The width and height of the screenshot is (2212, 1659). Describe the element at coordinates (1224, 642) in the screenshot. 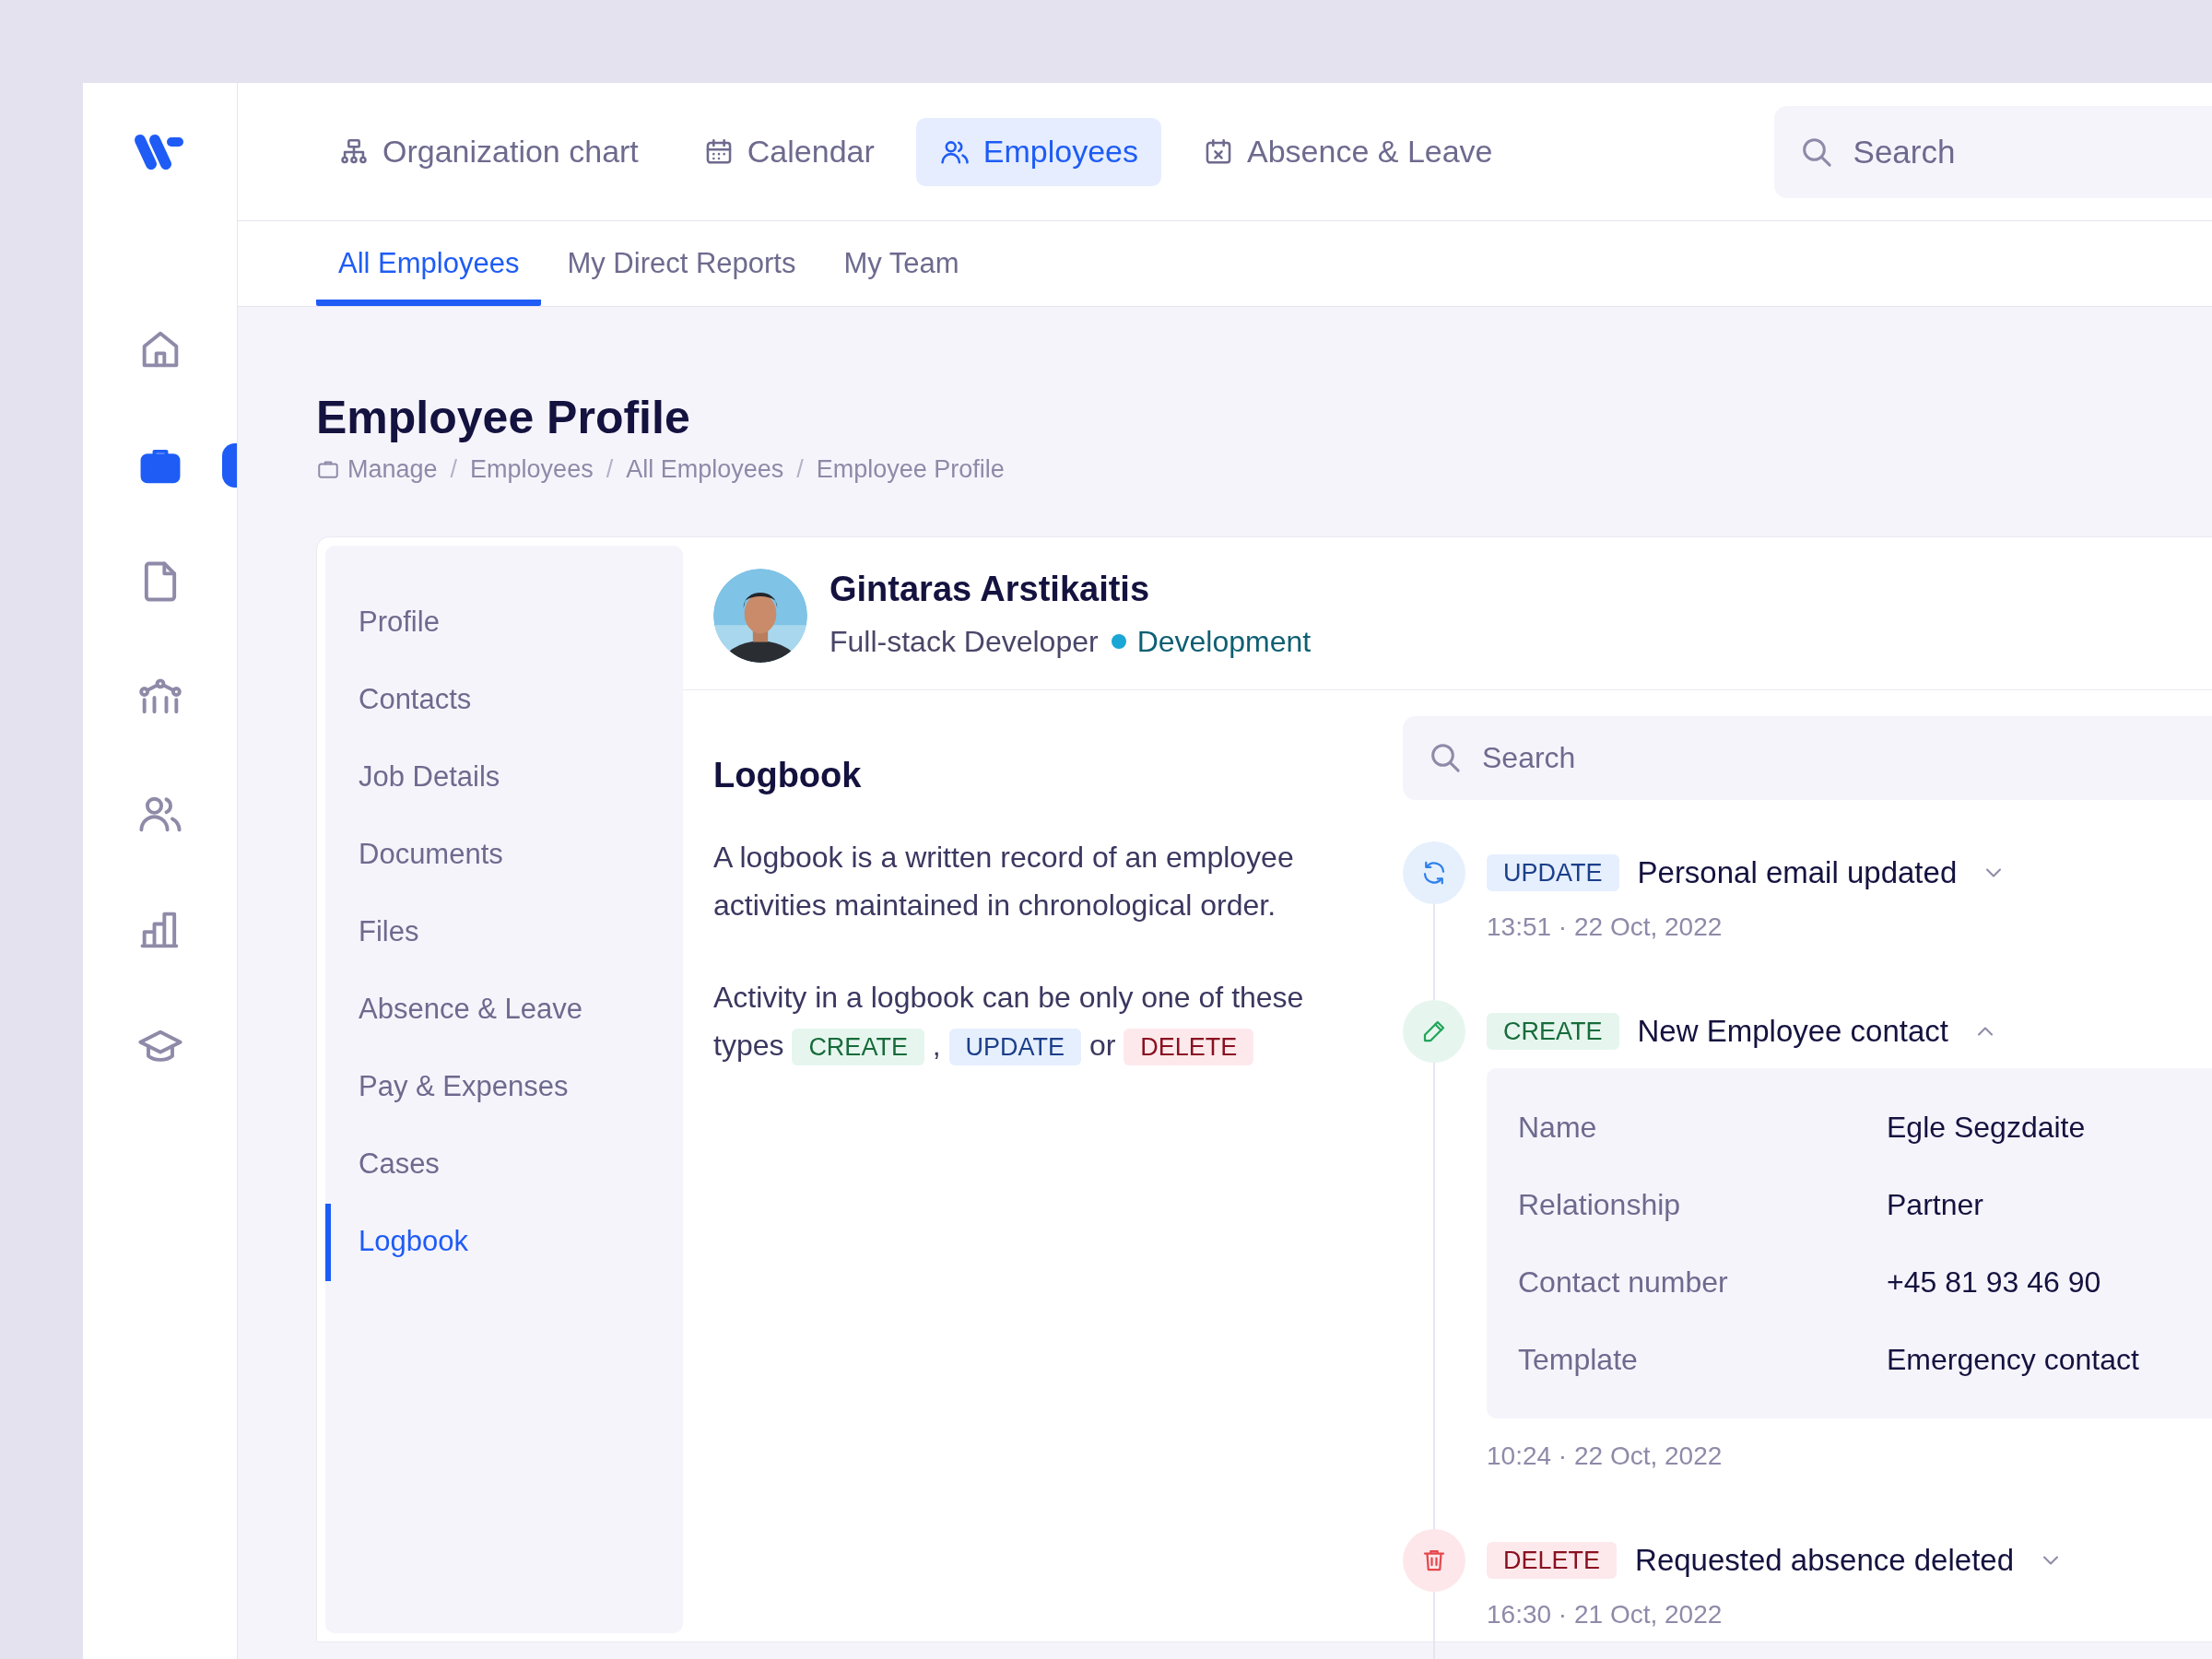

I see `department-label: Development` at that location.